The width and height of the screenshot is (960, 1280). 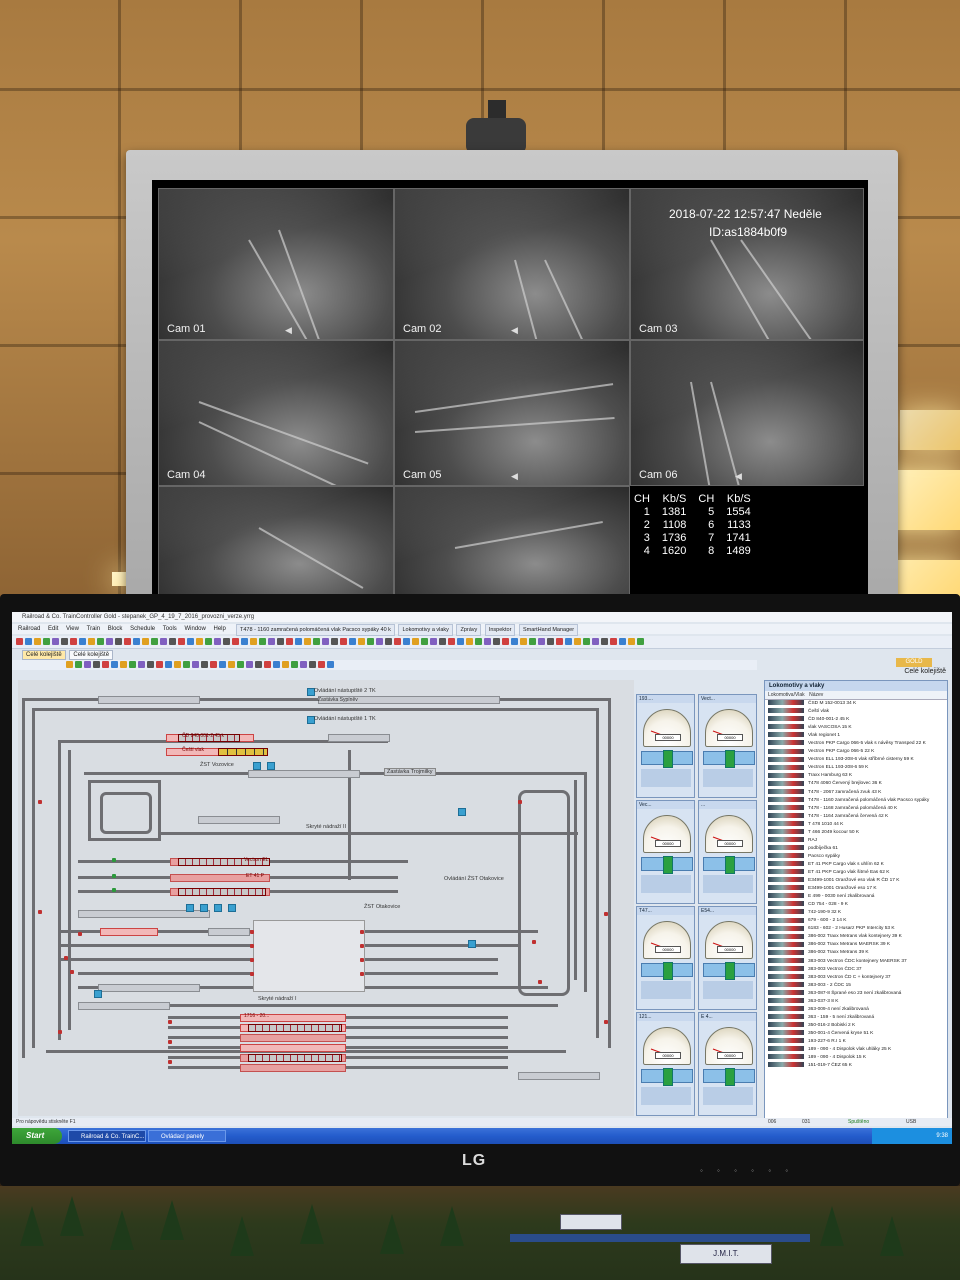 I want to click on loco-list-item: E 499 - 0030 není zkalibrovaná, so click(x=856, y=897).